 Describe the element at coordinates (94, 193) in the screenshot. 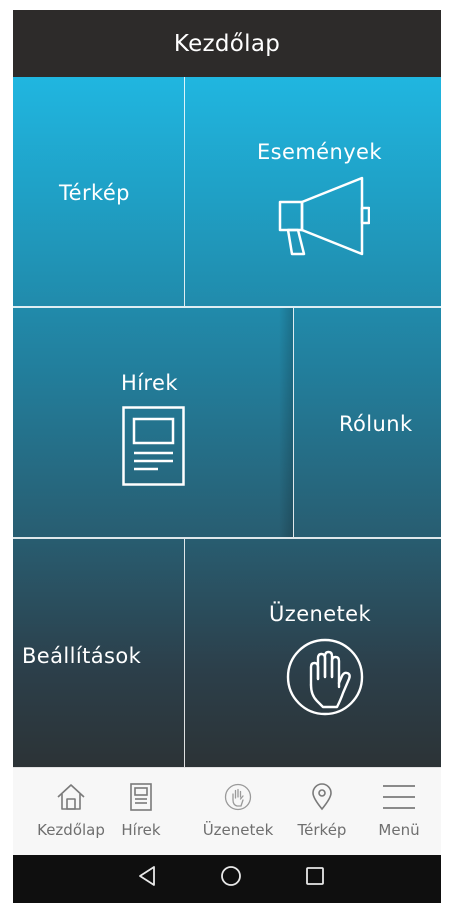

I see `tile-map-label: Térkép` at that location.